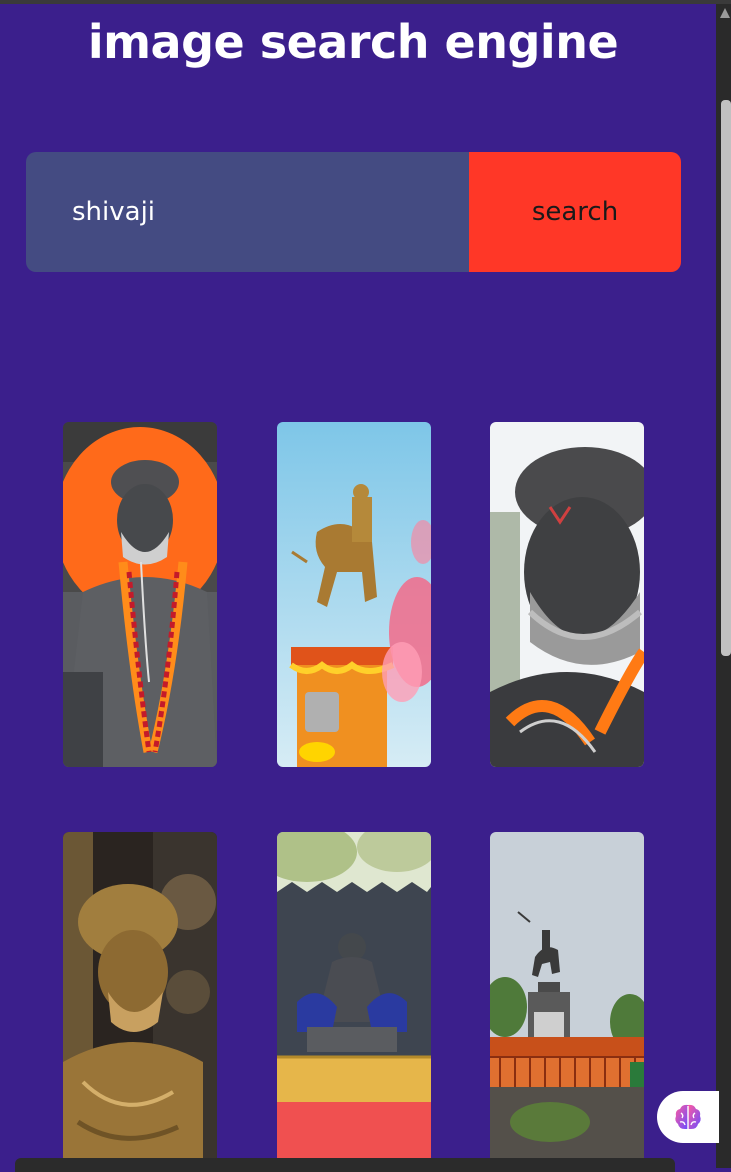  What do you see at coordinates (575, 212) in the screenshot?
I see `search-button: search` at bounding box center [575, 212].